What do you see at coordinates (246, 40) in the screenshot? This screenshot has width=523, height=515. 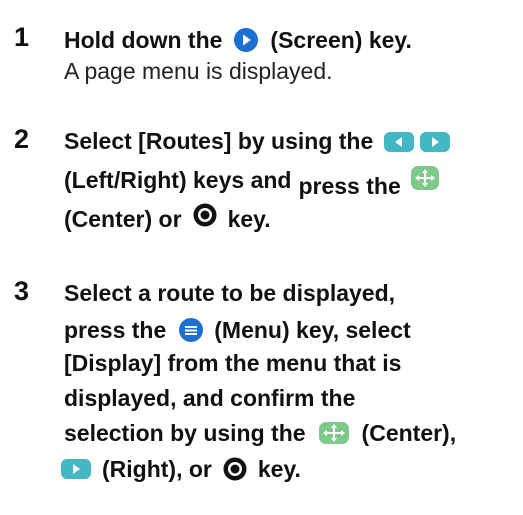 I see `screen-key-icon` at bounding box center [246, 40].